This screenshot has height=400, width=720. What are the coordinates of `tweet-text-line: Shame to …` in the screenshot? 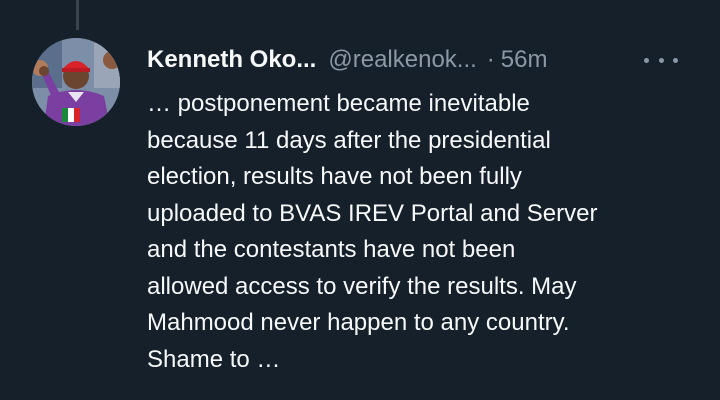 It's located at (214, 359).